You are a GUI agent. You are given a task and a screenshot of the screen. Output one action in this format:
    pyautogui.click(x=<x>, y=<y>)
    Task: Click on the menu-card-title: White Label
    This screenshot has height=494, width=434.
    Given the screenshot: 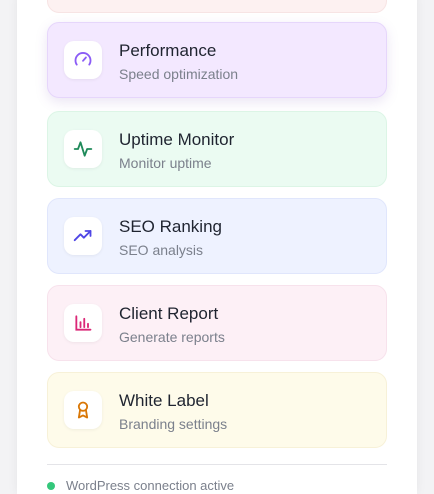 What is the action you would take?
    pyautogui.click(x=164, y=400)
    